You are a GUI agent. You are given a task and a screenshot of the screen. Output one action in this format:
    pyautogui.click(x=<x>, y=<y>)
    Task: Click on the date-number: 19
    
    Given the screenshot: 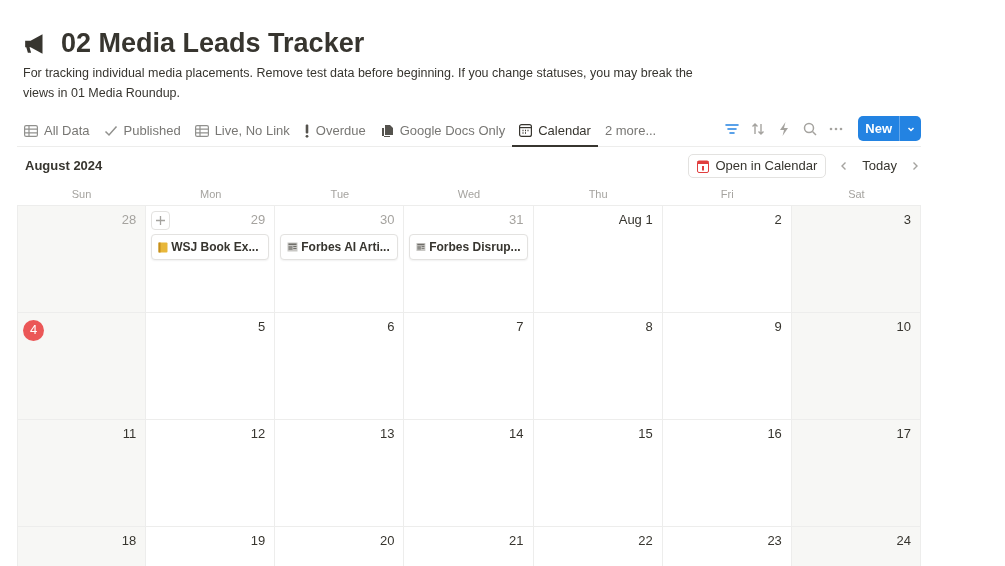 What is the action you would take?
    pyautogui.click(x=258, y=541)
    